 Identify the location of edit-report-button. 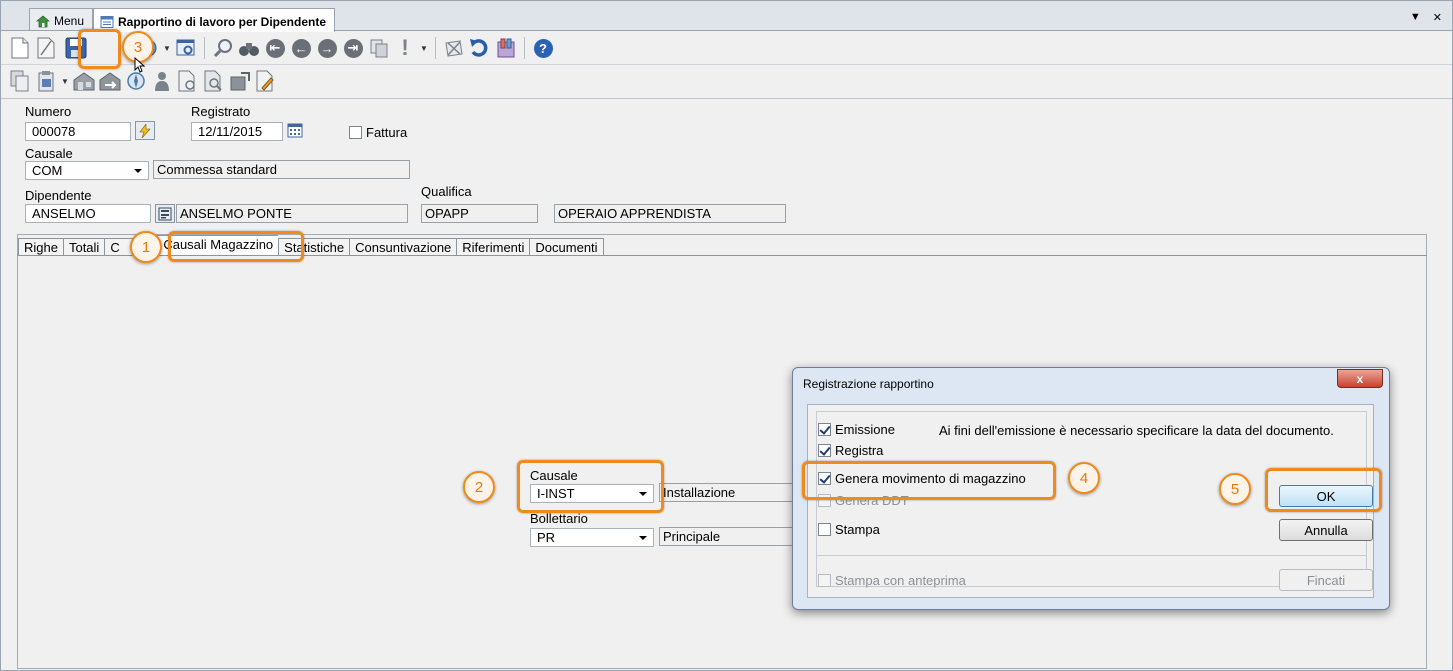
(266, 81).